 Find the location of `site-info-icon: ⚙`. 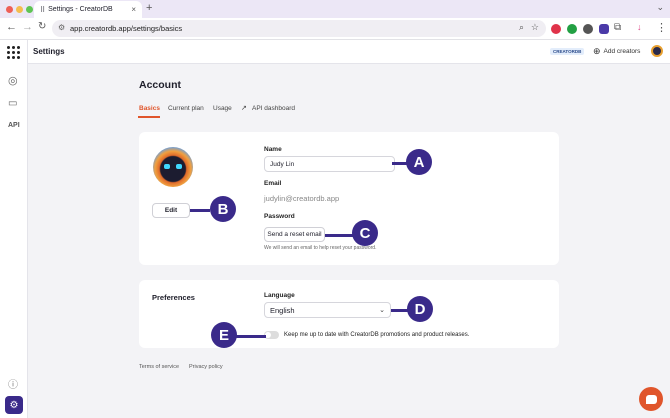

site-info-icon: ⚙ is located at coordinates (61, 27).